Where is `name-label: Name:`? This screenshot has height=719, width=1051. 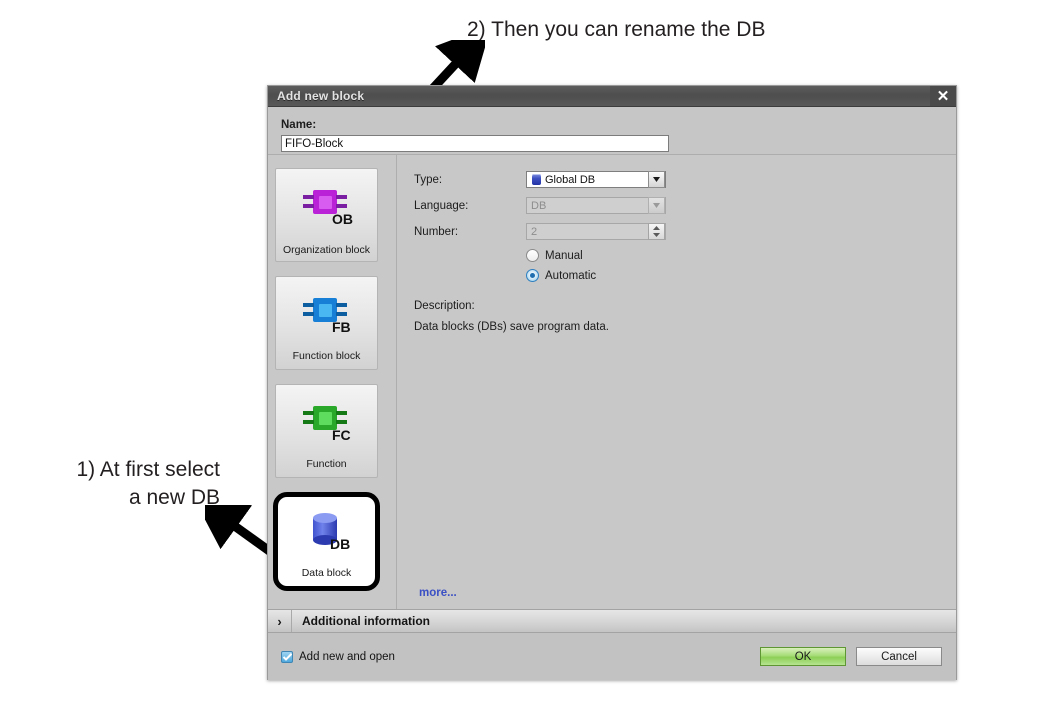 name-label: Name: is located at coordinates (299, 125).